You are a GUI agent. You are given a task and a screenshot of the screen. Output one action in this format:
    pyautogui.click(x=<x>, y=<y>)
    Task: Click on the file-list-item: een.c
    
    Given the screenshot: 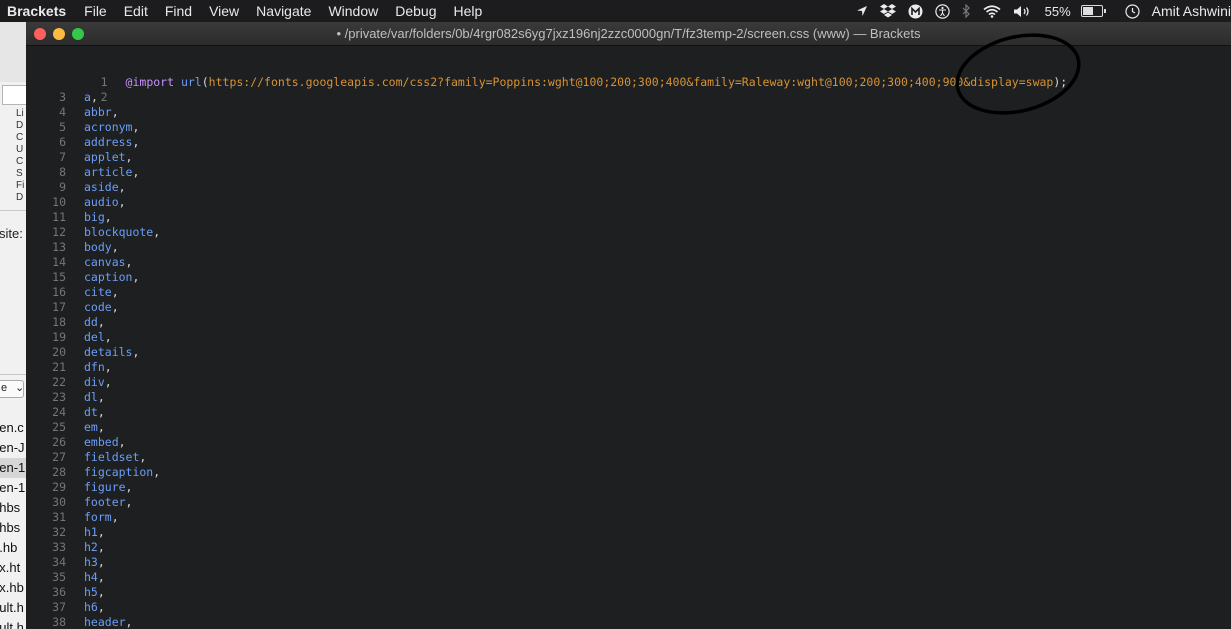 What is the action you would take?
    pyautogui.click(x=13, y=428)
    